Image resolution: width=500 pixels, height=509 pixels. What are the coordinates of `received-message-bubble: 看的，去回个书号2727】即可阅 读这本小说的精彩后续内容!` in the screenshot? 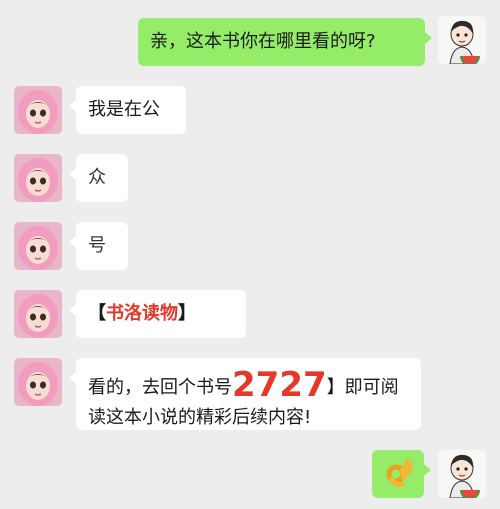 It's located at (245, 394).